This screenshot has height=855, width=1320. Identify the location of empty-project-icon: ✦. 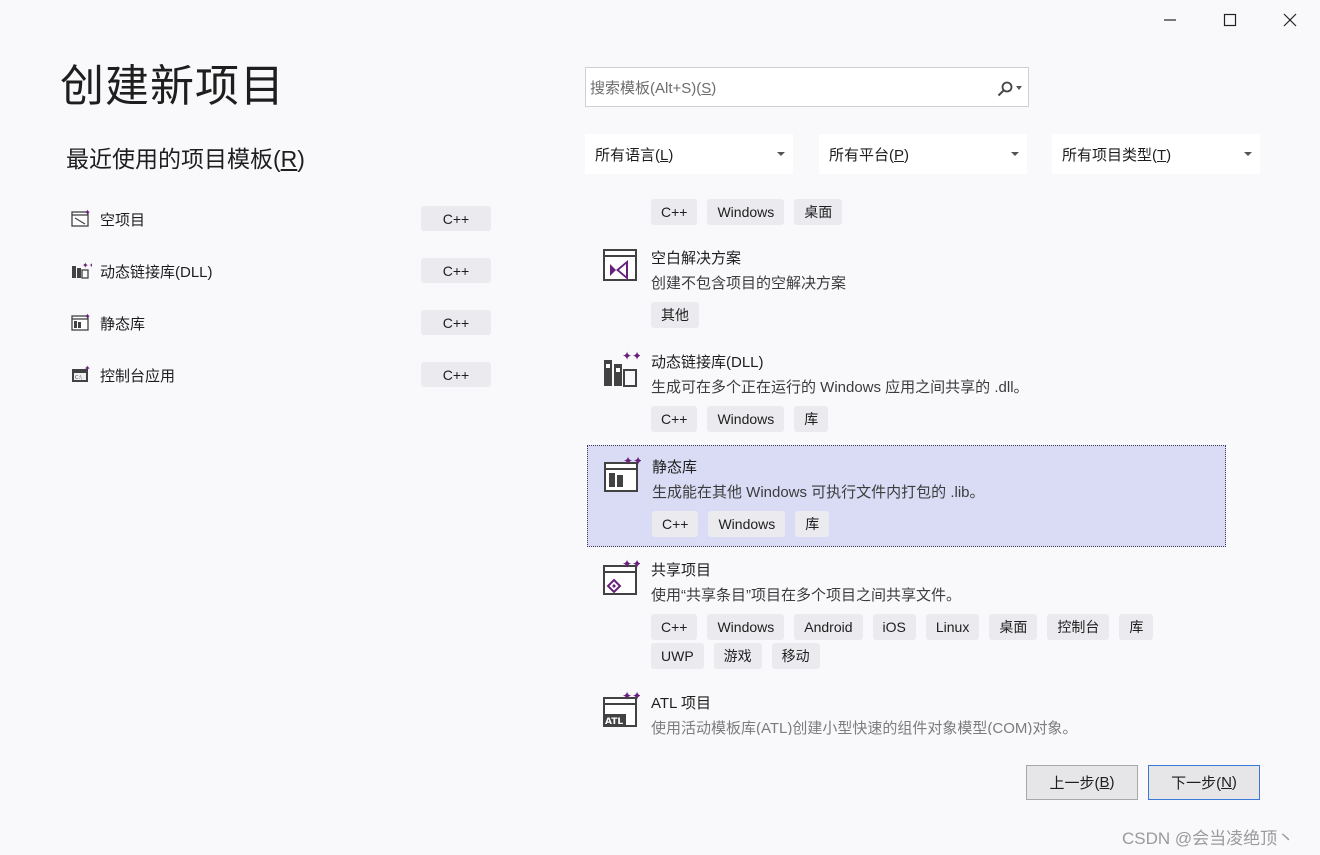
(81, 217).